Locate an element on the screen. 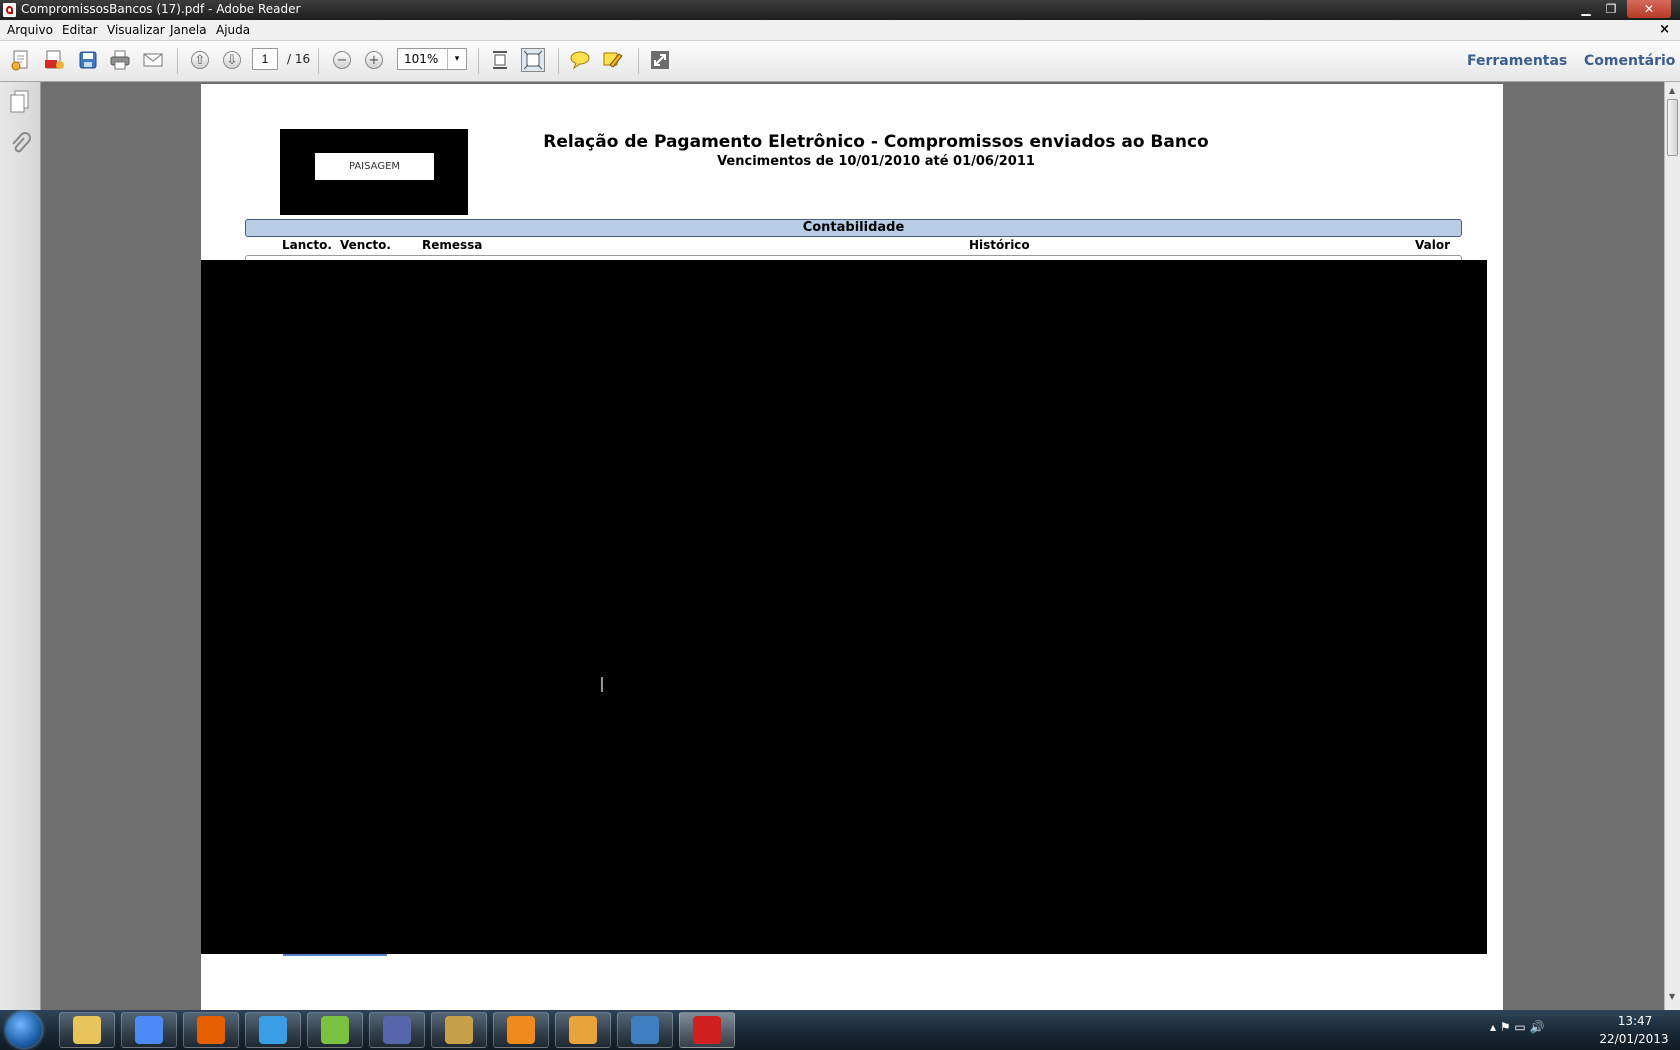 This screenshot has width=1680, height=1050. scrollbar-thumb is located at coordinates (1672, 127).